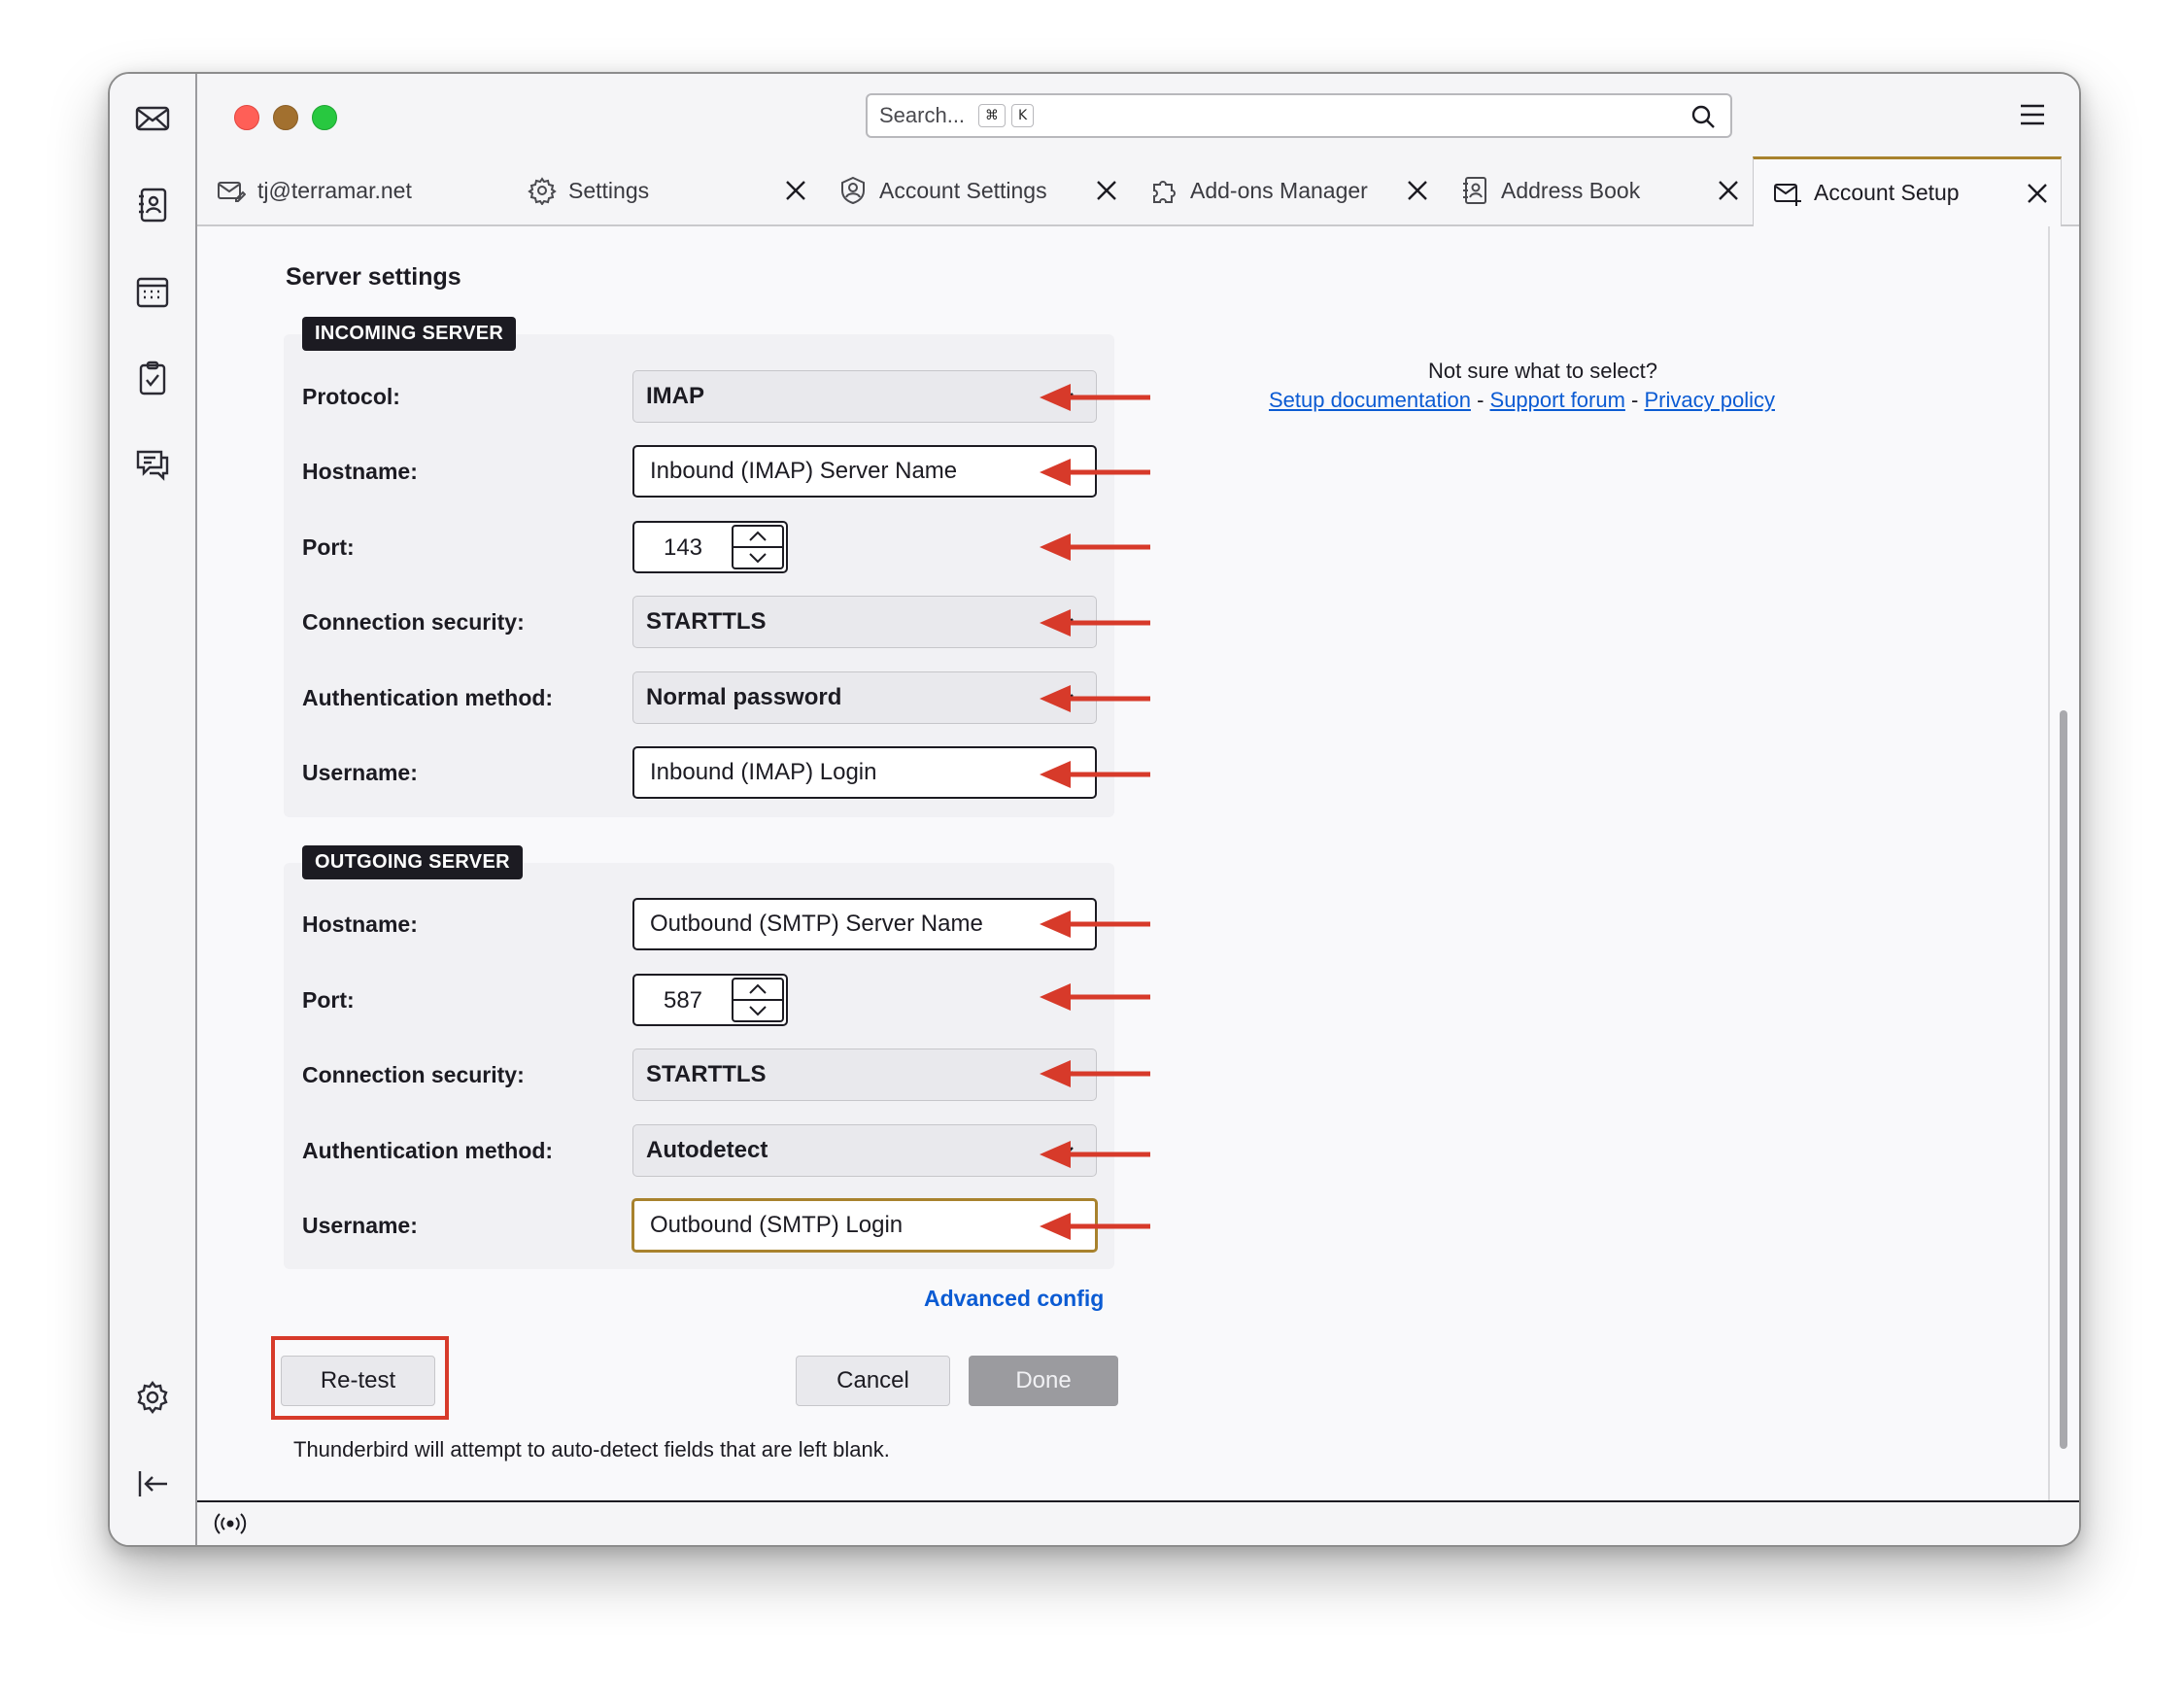 The height and width of the screenshot is (1685, 2184). Describe the element at coordinates (1014, 1299) in the screenshot. I see `advanced-config-link: Advanced config` at that location.